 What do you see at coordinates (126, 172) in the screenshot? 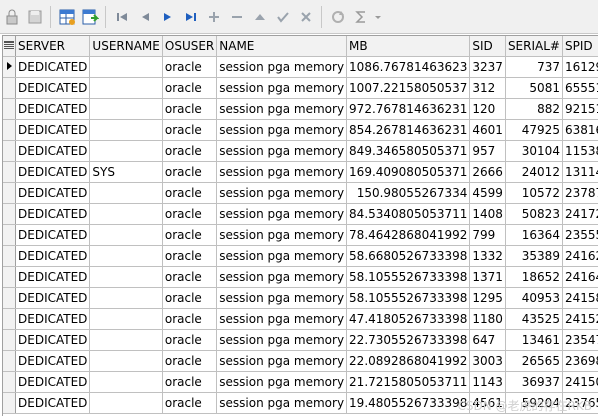
I see `cell-username: SYS` at bounding box center [126, 172].